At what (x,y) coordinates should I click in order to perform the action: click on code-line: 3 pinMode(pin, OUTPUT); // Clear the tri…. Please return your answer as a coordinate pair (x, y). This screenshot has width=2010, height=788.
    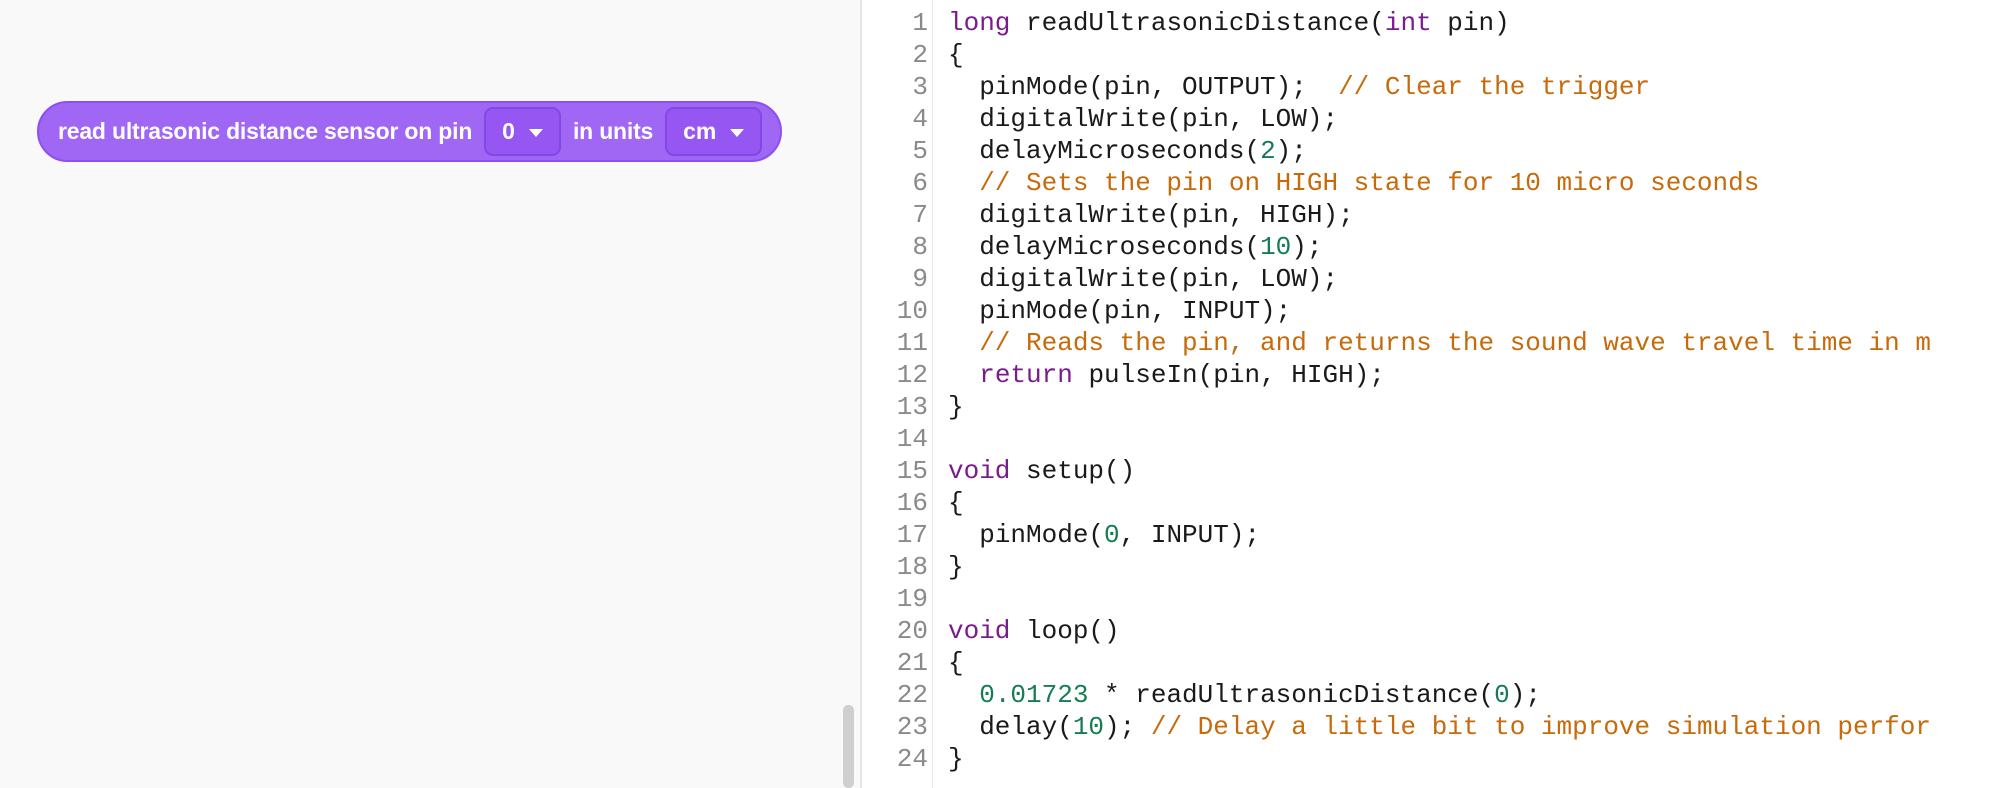
    Looking at the image, I should click on (1436, 87).